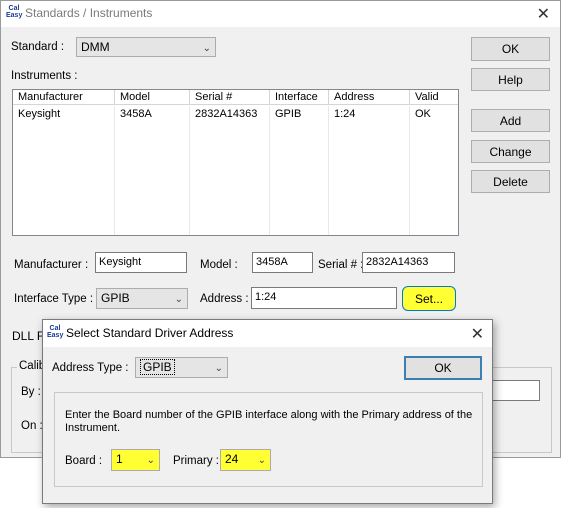 This screenshot has height=508, width=572. Describe the element at coordinates (54, 299) in the screenshot. I see `interface-type-label: Interface Type :` at that location.